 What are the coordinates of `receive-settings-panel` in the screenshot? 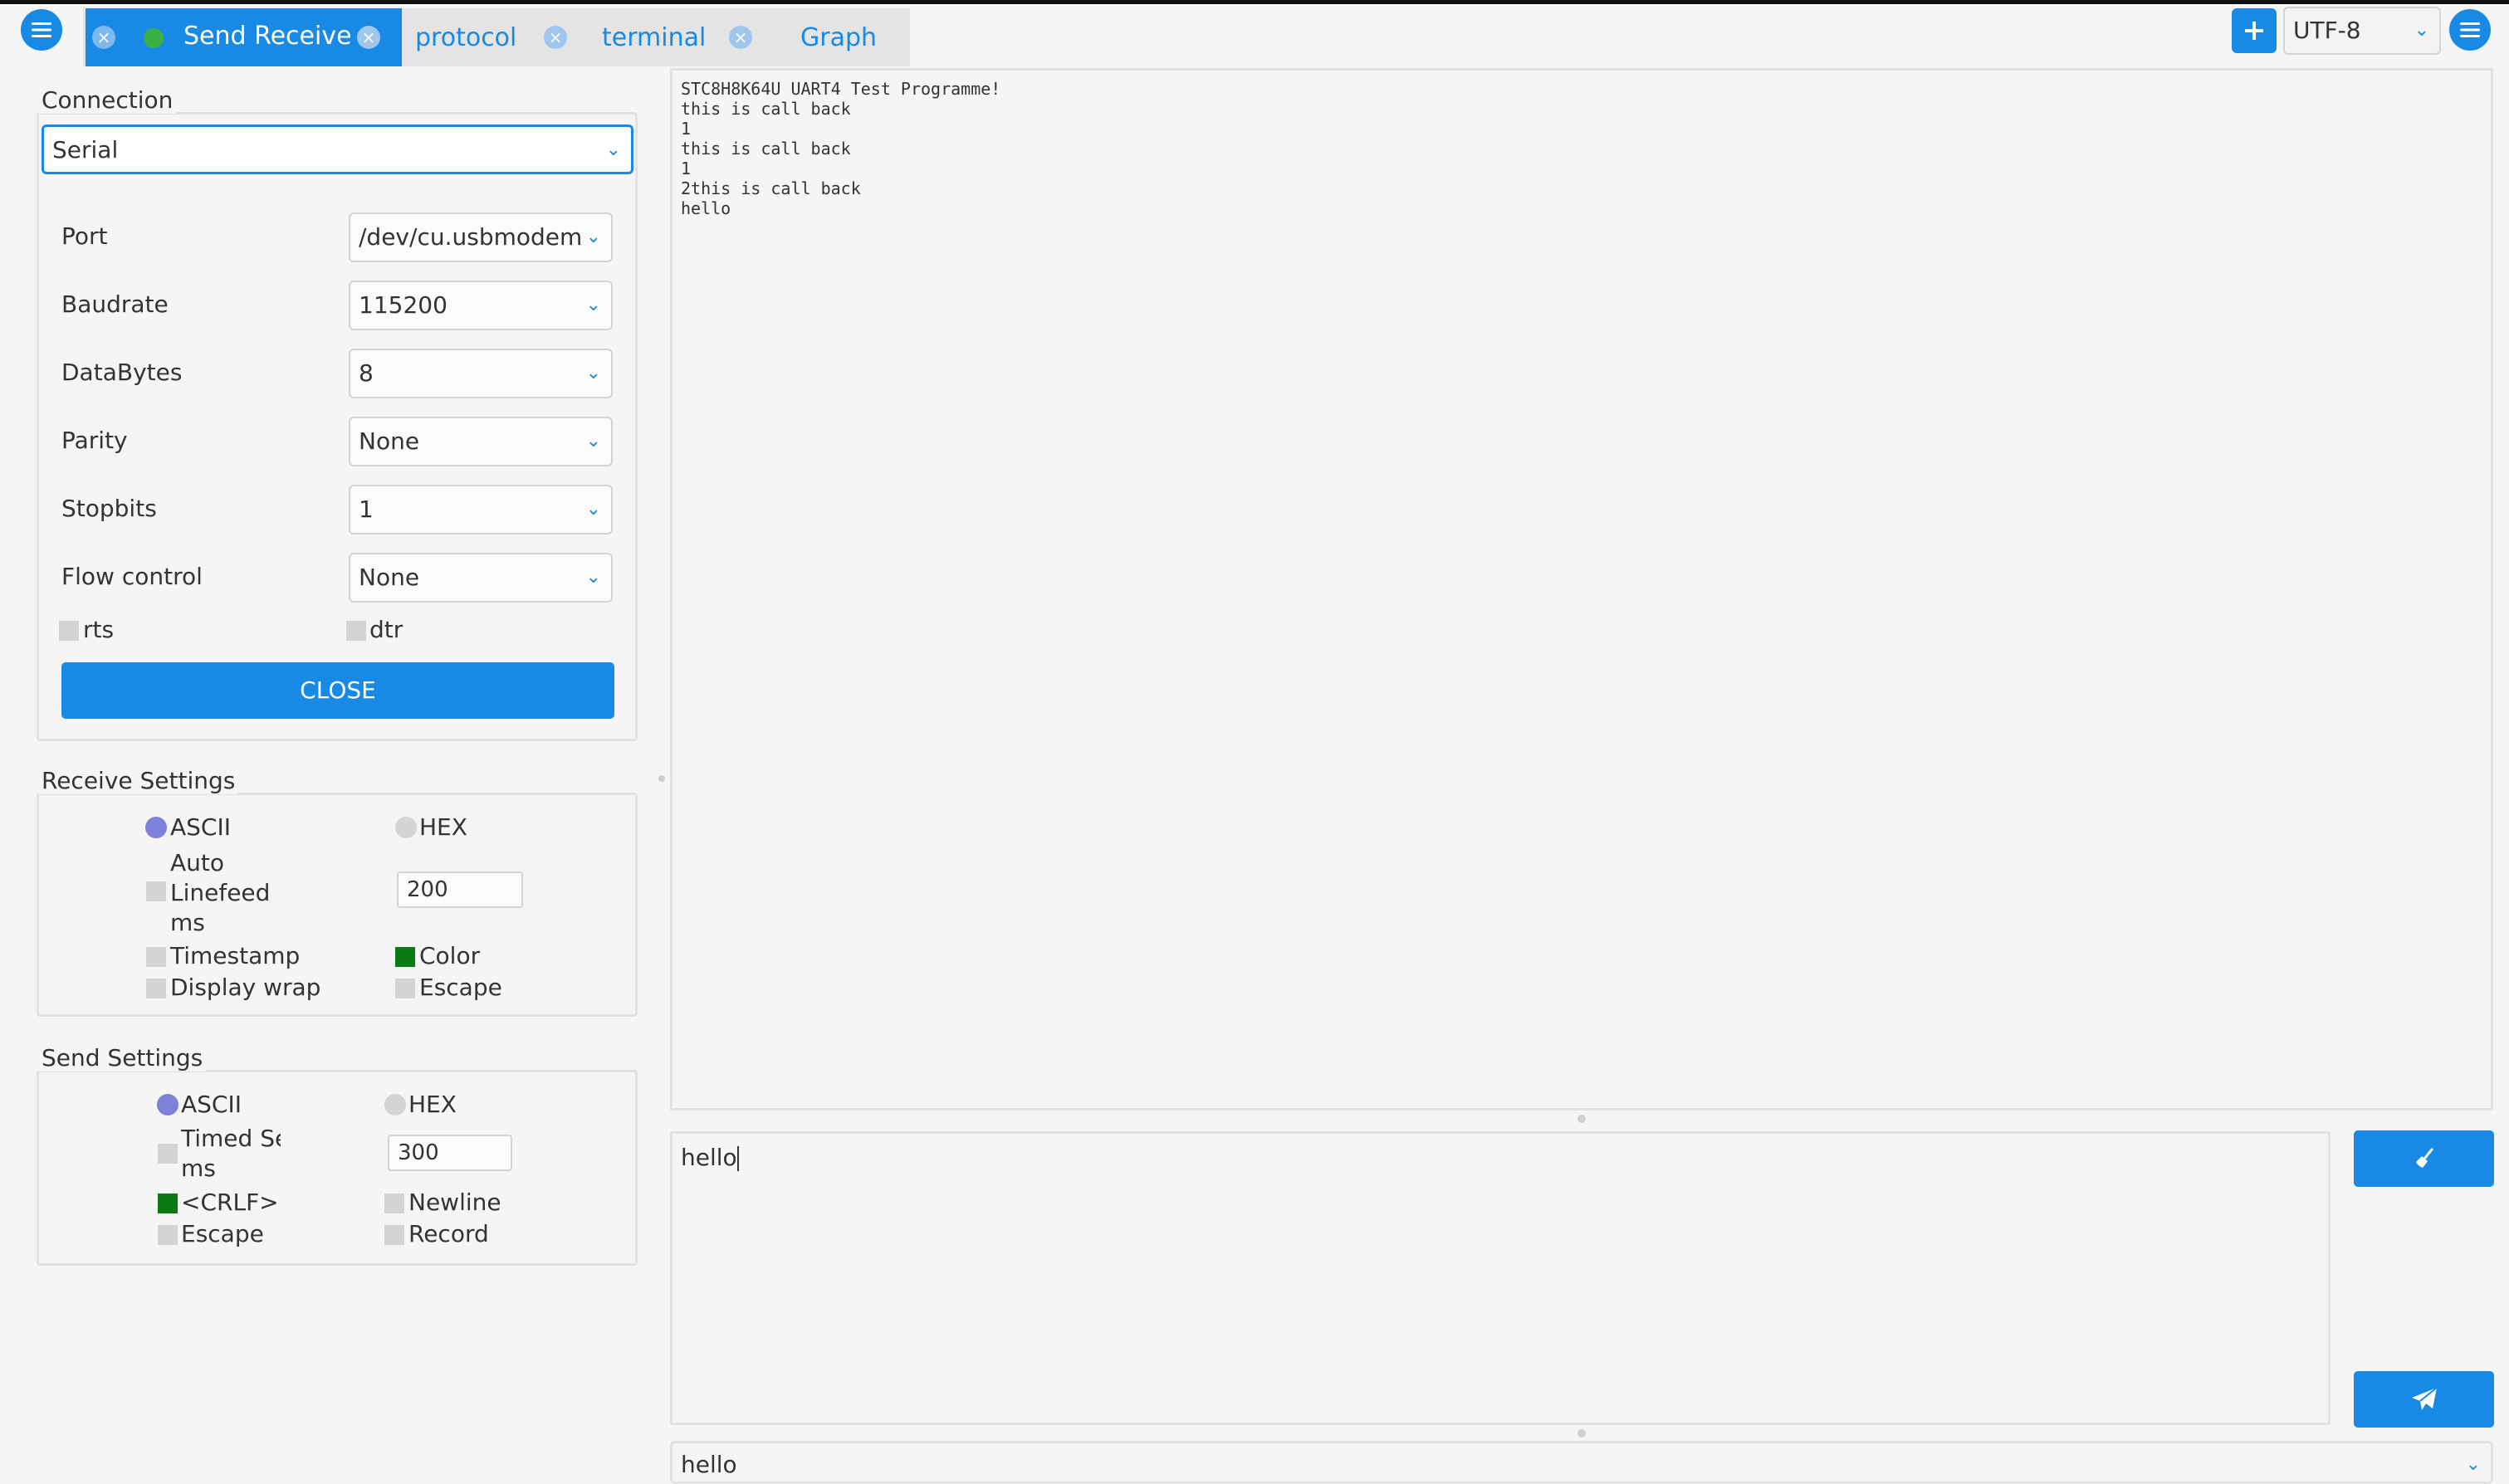 It's located at (337, 905).